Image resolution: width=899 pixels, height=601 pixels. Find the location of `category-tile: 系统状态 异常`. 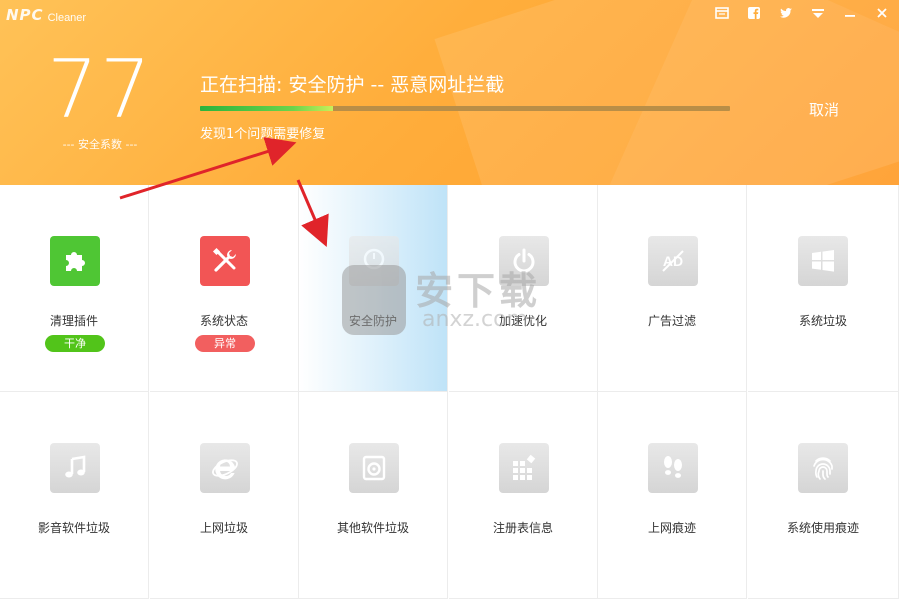

category-tile: 系统状态 异常 is located at coordinates (224, 288).